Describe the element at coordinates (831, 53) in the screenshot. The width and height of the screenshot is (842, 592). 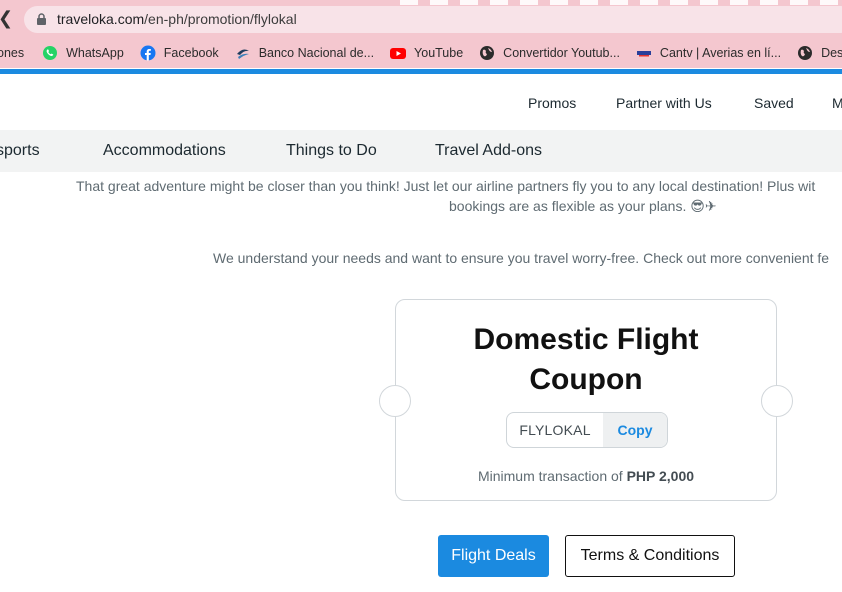
I see `bookmark-label: Descargar l` at that location.